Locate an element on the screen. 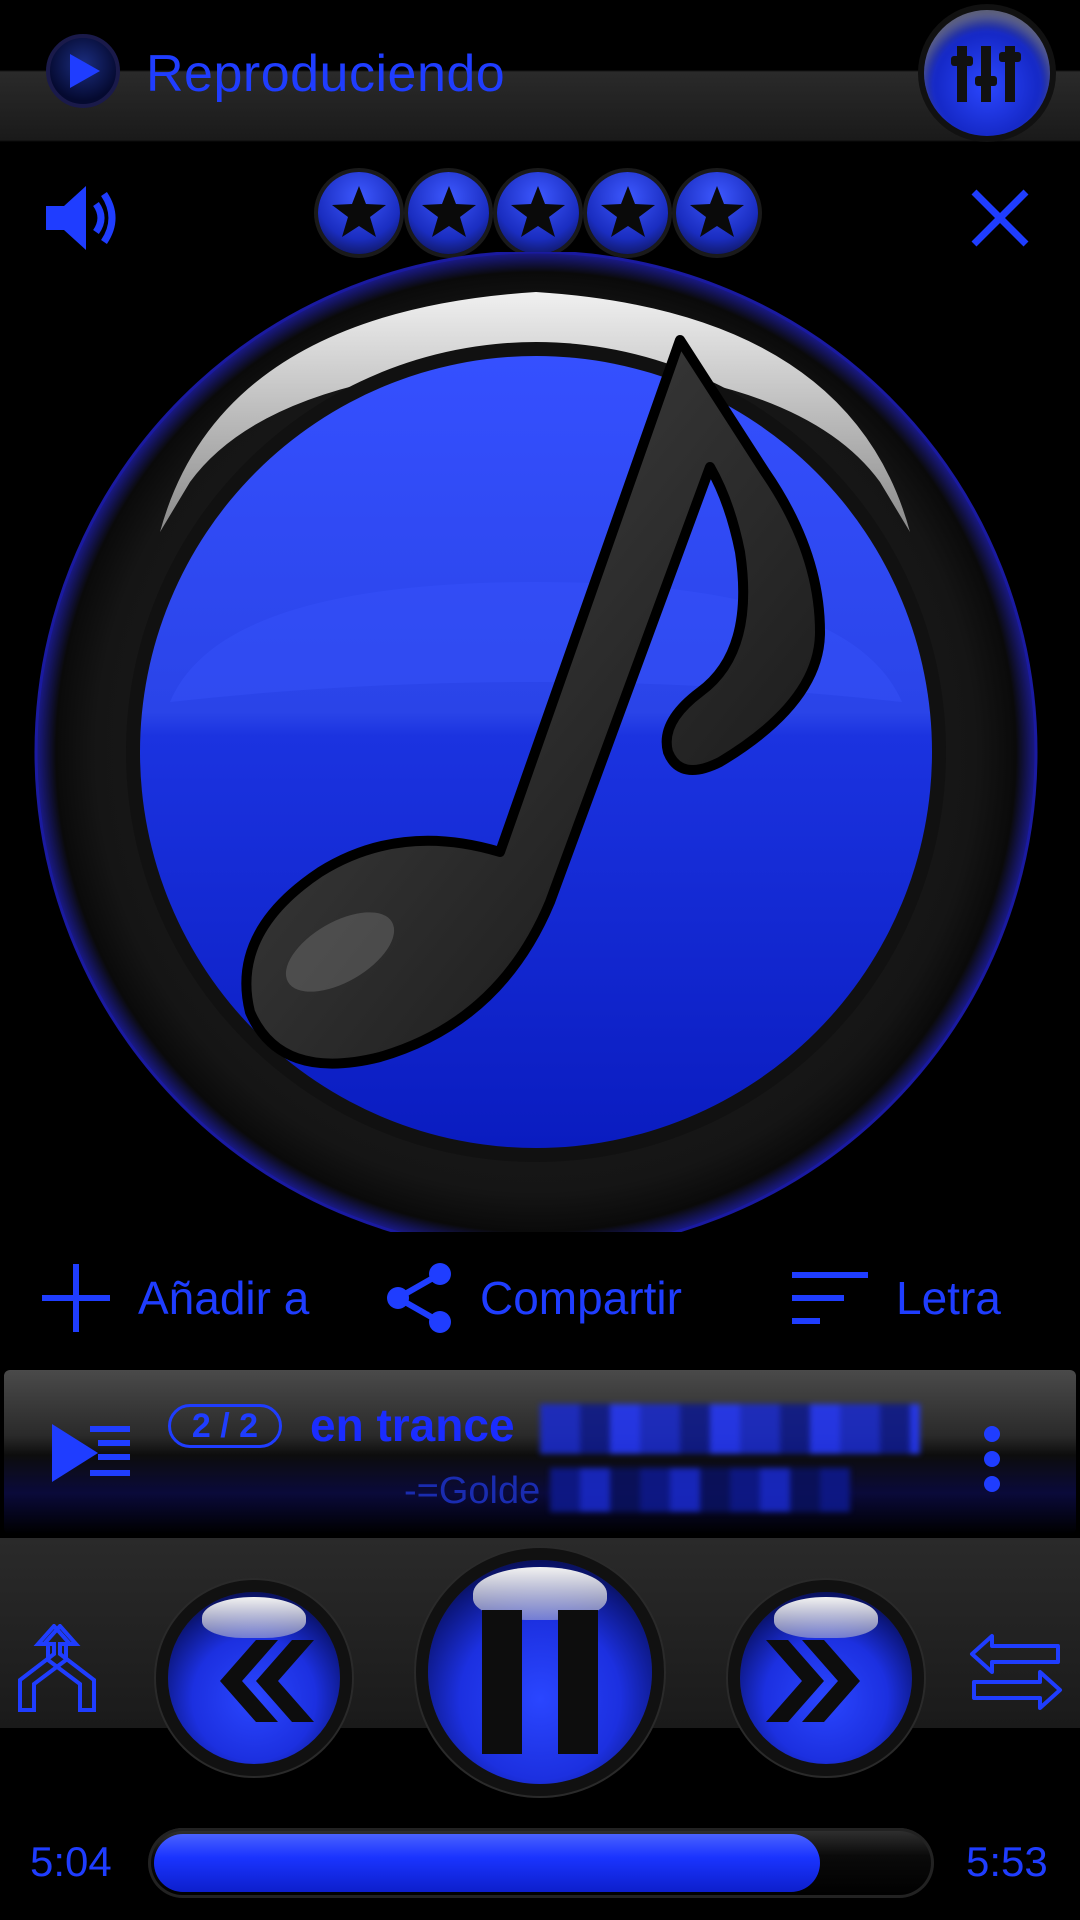 The image size is (1080, 1920). fast-forward-icon is located at coordinates (813, 1681).